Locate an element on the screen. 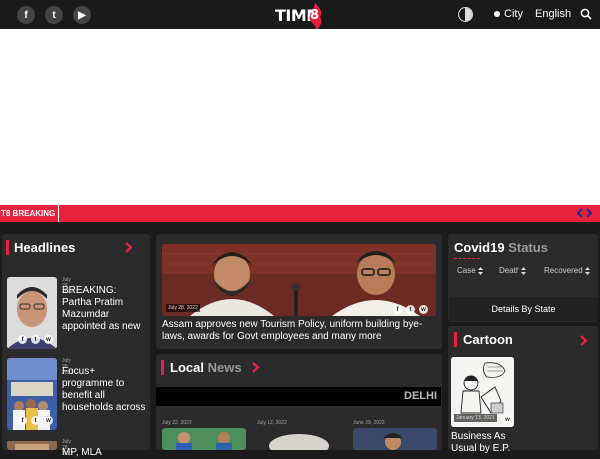 The height and width of the screenshot is (459, 600). headline-photo is located at coordinates (32, 445).